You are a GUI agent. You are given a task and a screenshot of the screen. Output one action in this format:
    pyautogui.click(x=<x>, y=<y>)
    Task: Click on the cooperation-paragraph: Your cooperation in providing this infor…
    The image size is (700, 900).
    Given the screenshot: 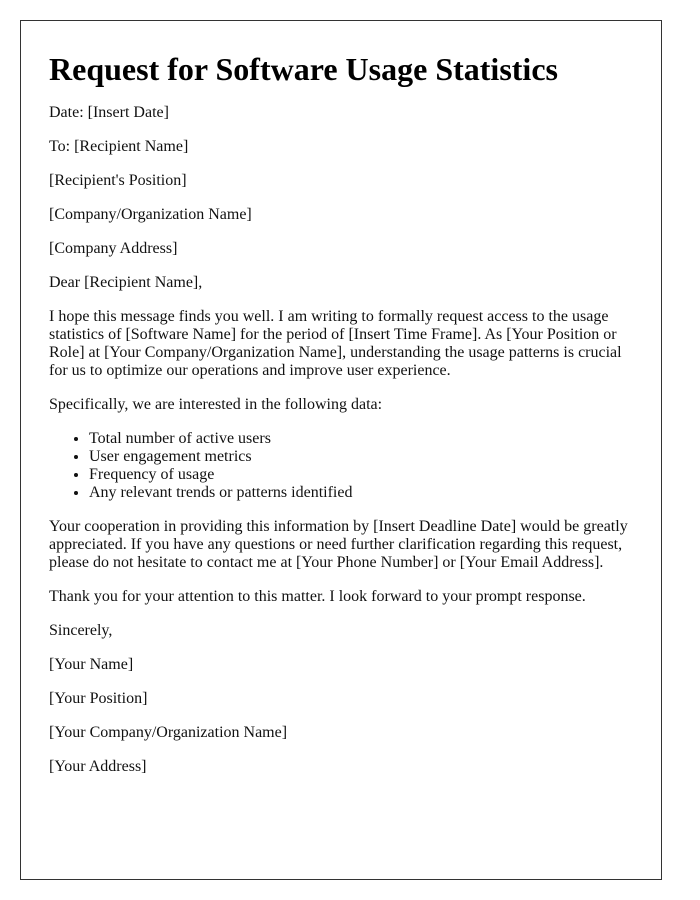 What is the action you would take?
    pyautogui.click(x=338, y=544)
    